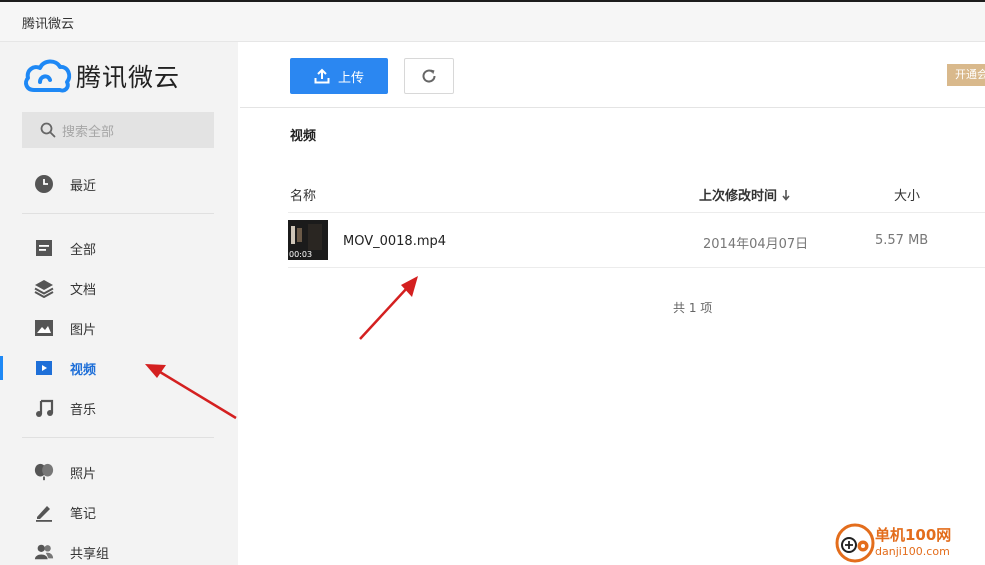  Describe the element at coordinates (119, 248) in the screenshot. I see `sidebar-item-all: 全部` at that location.